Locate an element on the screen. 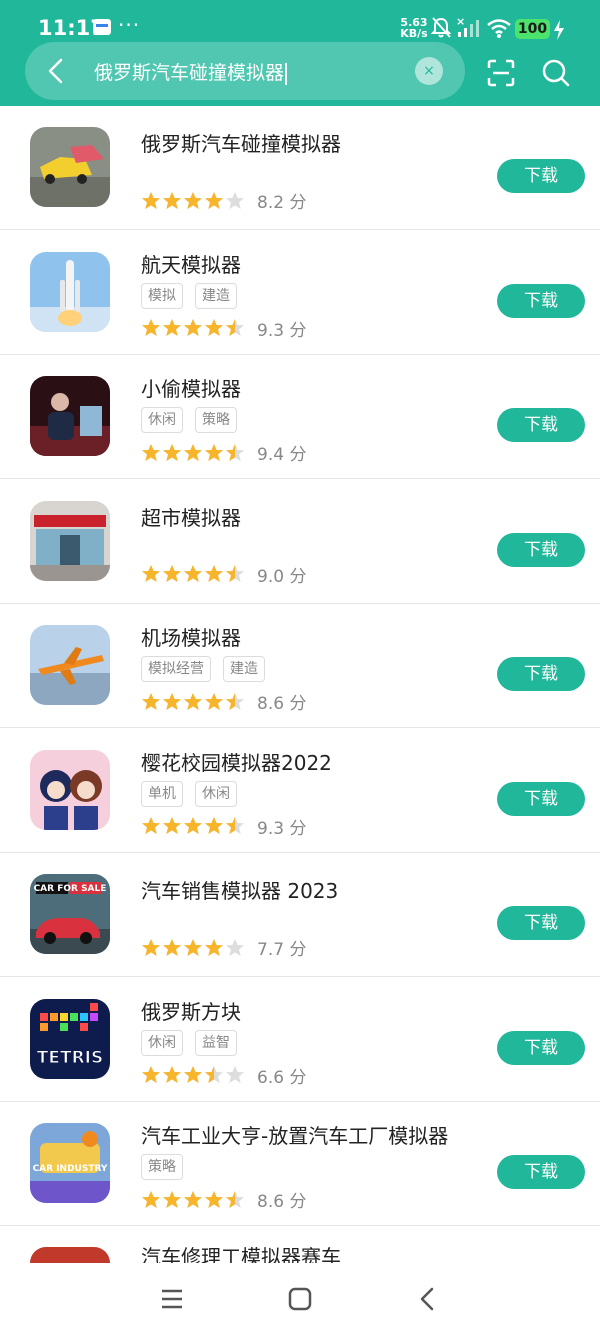  menu-icon is located at coordinates (172, 1299).